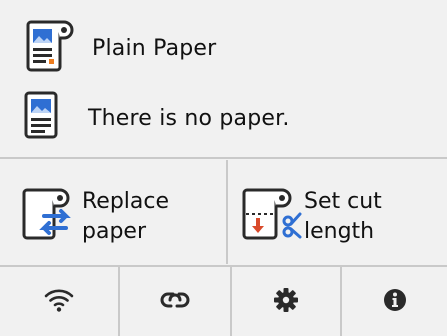 The width and height of the screenshot is (447, 336). I want to click on replace-paper-icon, so click(48, 216).